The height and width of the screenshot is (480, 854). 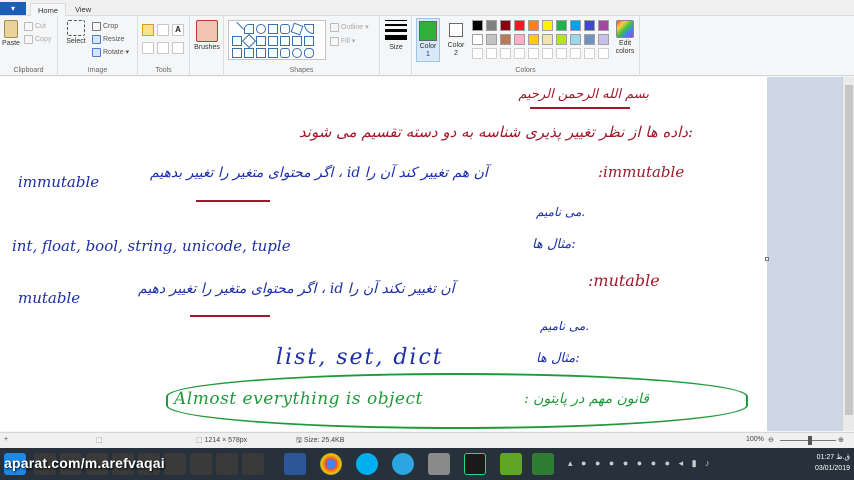 I want to click on fill-dropdown: Fill ▾, so click(x=342, y=41).